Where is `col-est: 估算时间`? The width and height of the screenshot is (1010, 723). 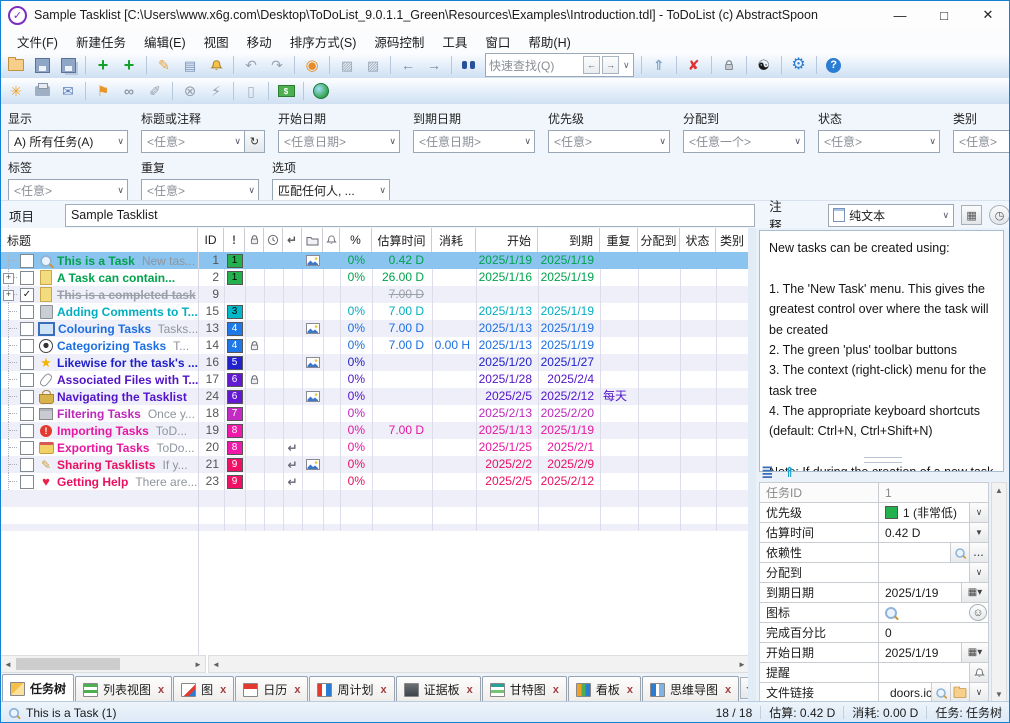
col-est: 估算时间 is located at coordinates (402, 240).